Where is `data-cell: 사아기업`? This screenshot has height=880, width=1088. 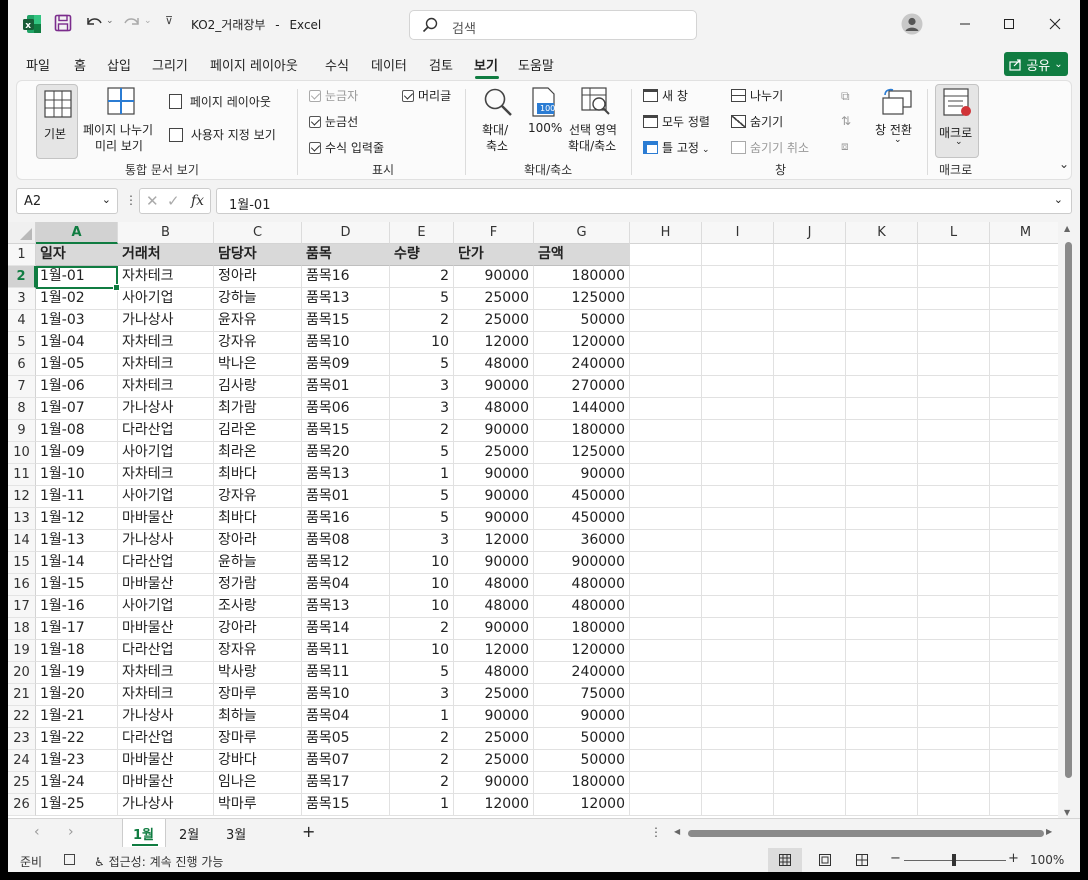
data-cell: 사아기업 is located at coordinates (166, 497).